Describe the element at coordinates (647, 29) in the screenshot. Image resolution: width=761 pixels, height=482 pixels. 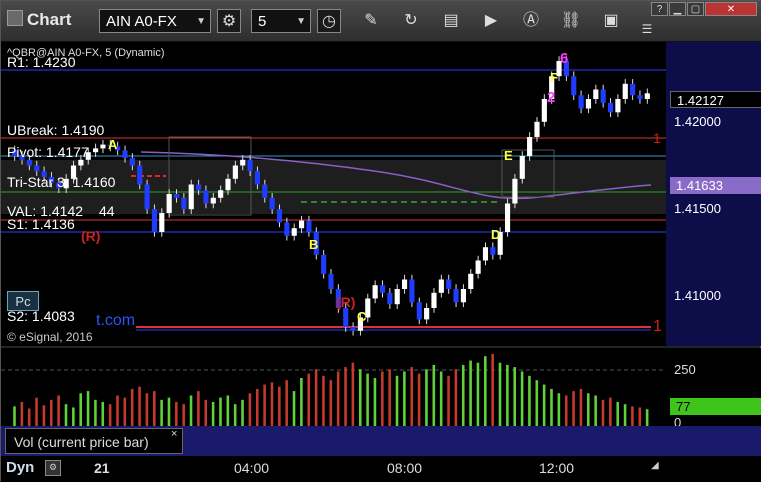
I see `menu-icon: ☰` at that location.